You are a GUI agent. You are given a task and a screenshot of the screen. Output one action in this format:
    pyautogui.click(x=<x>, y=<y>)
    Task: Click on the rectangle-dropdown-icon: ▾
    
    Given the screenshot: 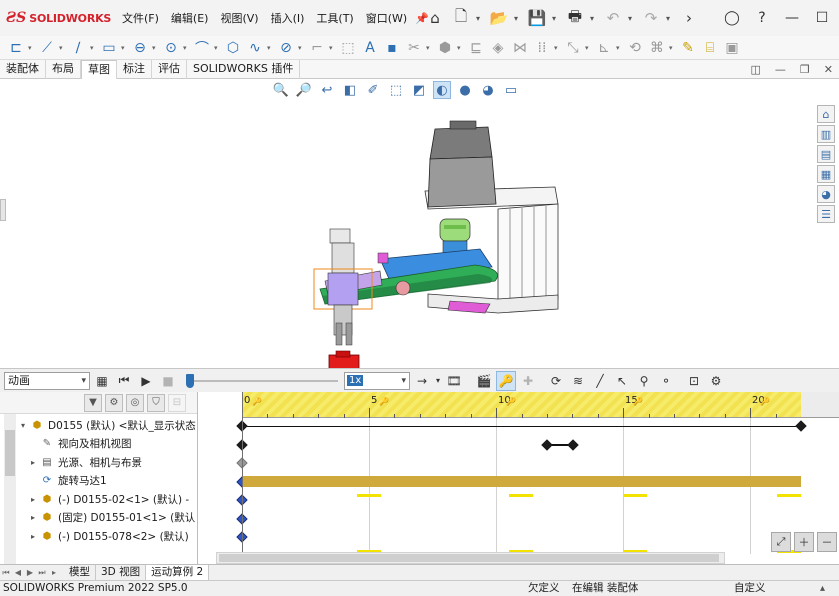 What is the action you would take?
    pyautogui.click(x=124, y=48)
    